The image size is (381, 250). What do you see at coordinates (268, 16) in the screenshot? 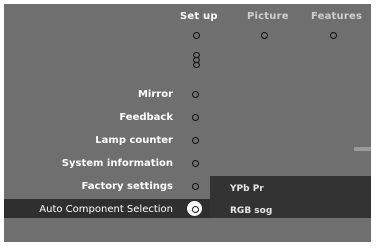
I see `tab-picture: Picture` at bounding box center [268, 16].